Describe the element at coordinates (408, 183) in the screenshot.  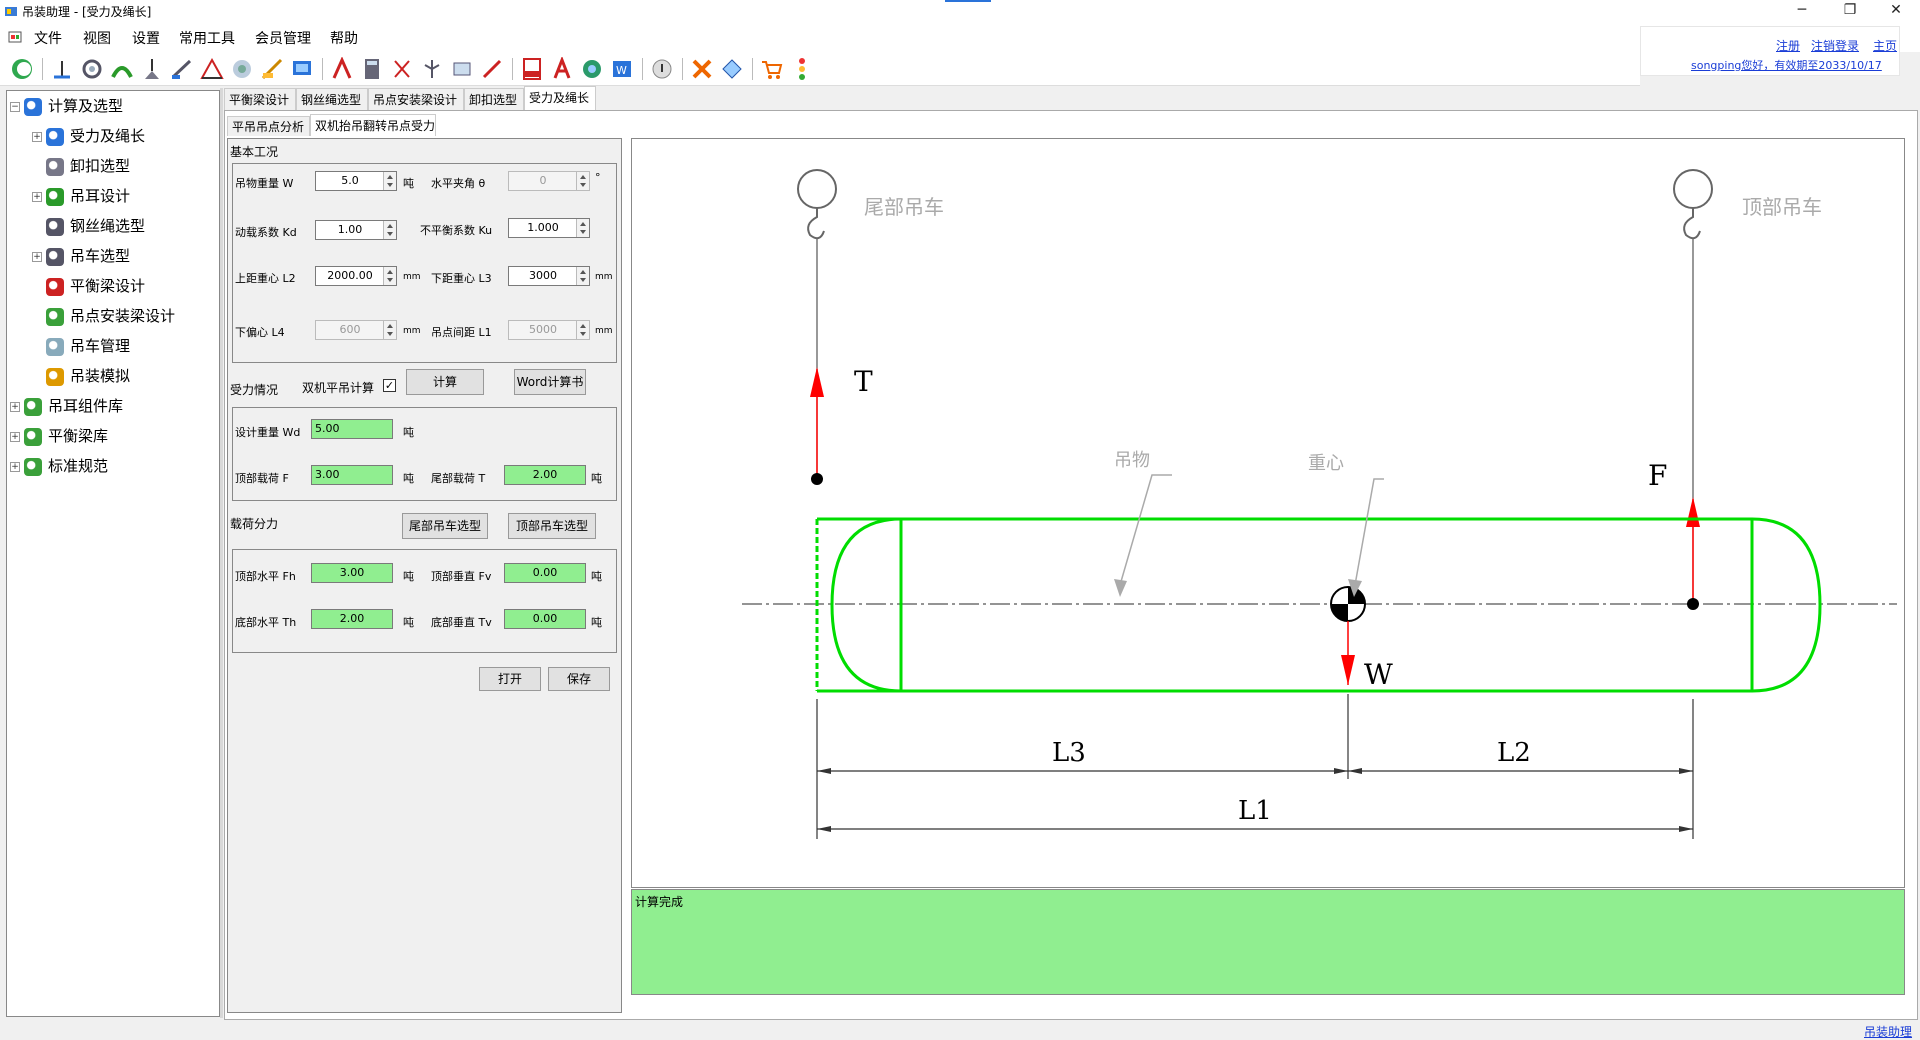
I see `weight-unit: 吨` at that location.